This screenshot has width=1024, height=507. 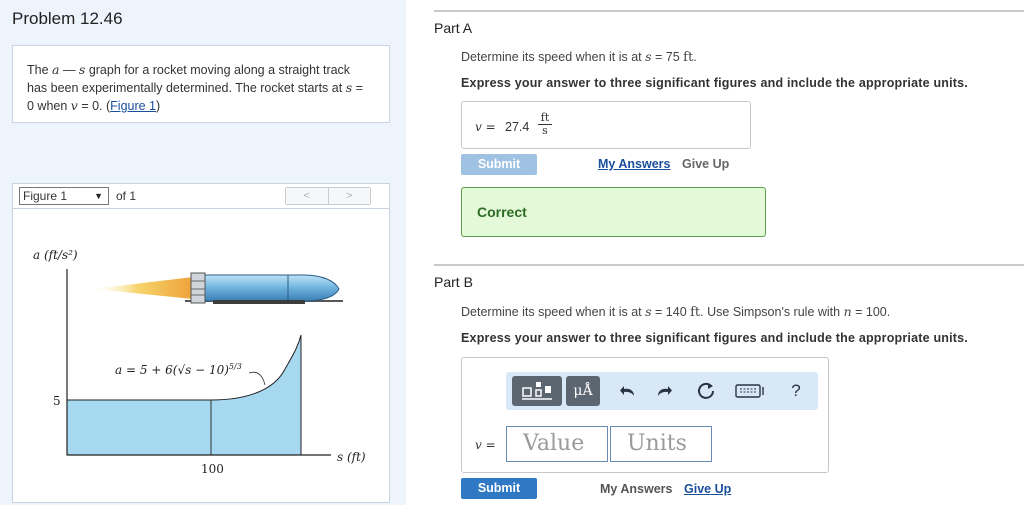 I want to click on value-input: Value, so click(x=557, y=444).